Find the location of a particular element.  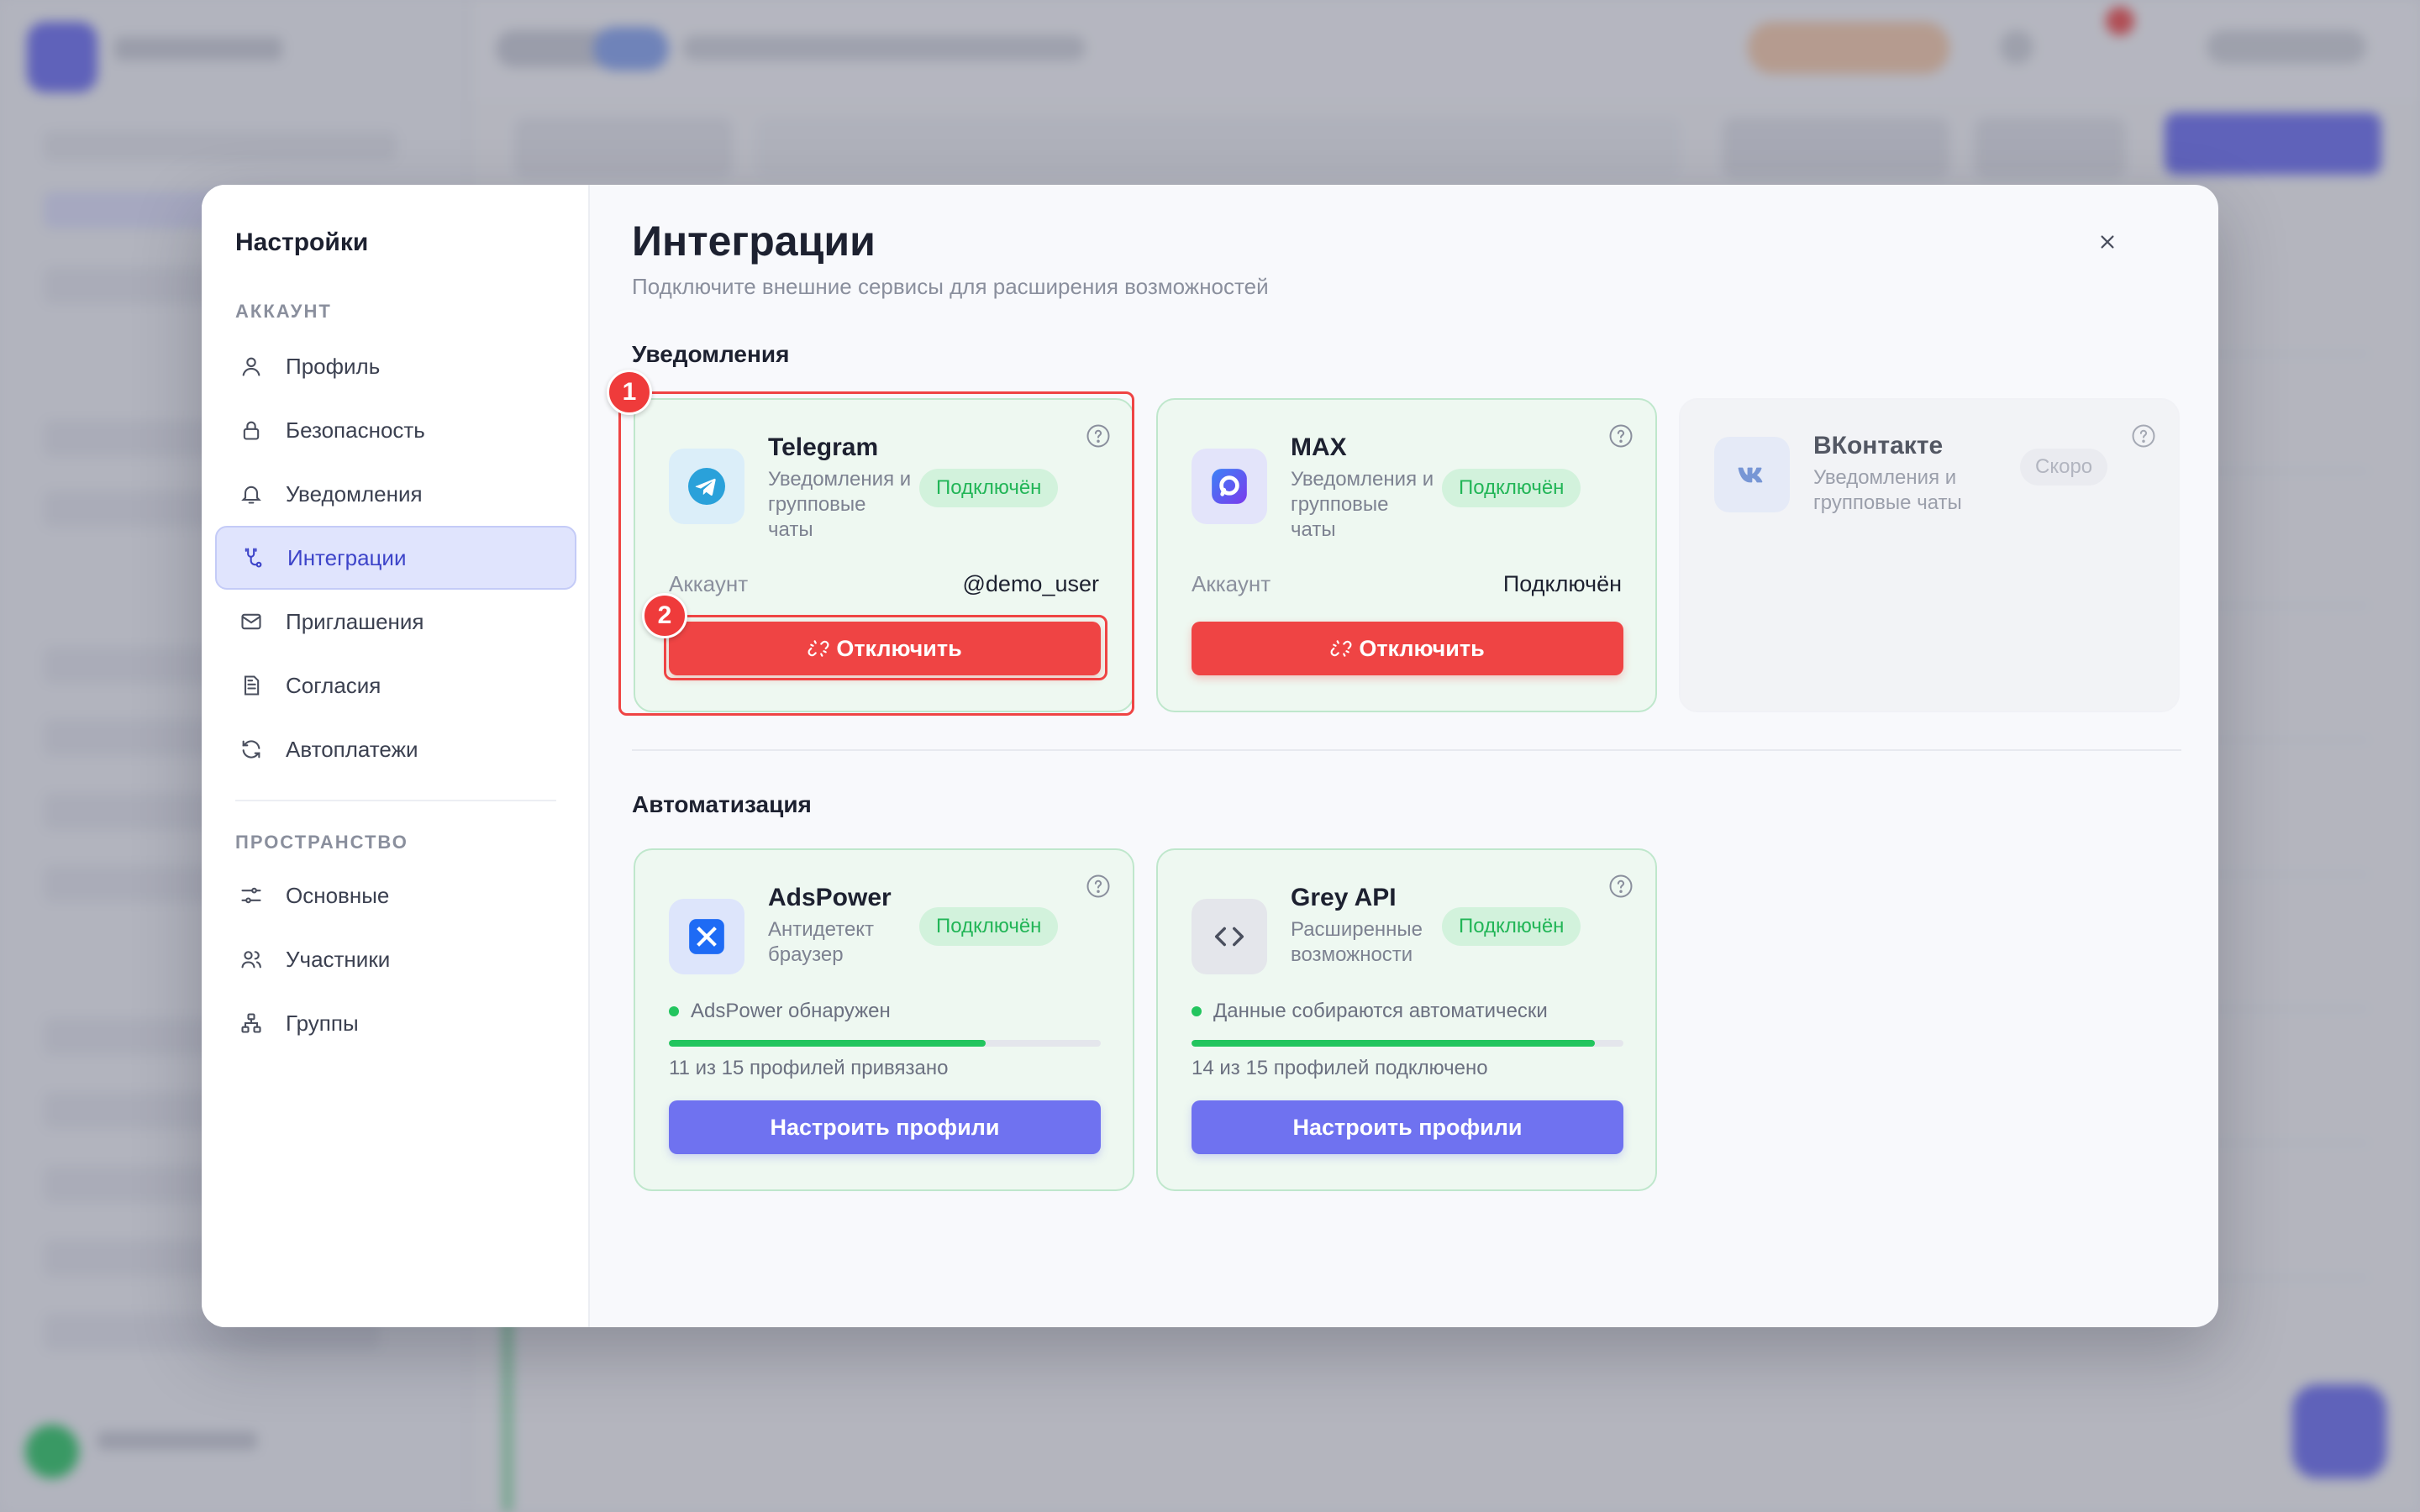

section-title-notifications: Уведомления is located at coordinates (711, 354).